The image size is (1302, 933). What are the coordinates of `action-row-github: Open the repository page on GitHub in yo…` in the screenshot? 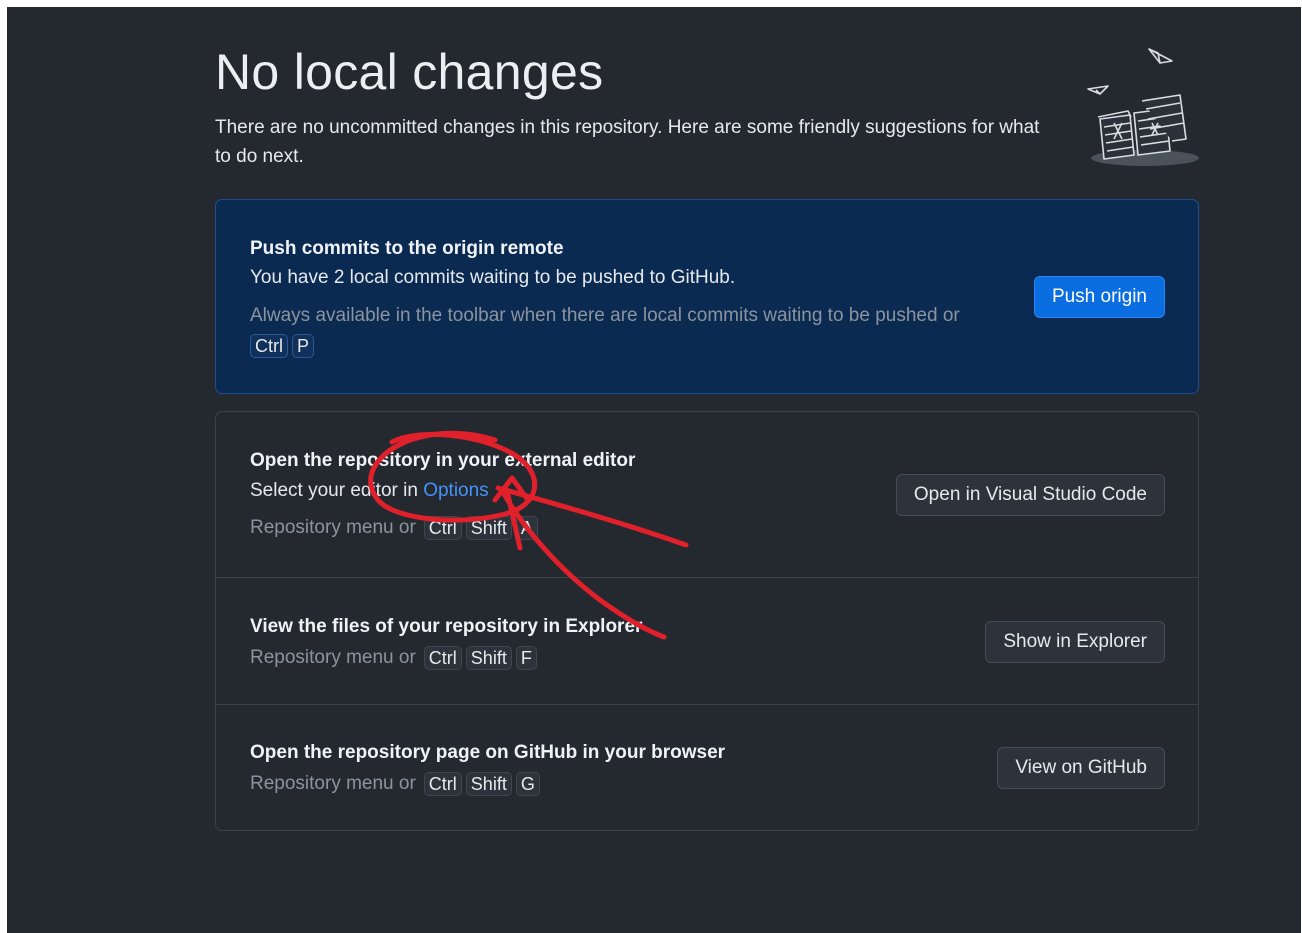 It's located at (707, 767).